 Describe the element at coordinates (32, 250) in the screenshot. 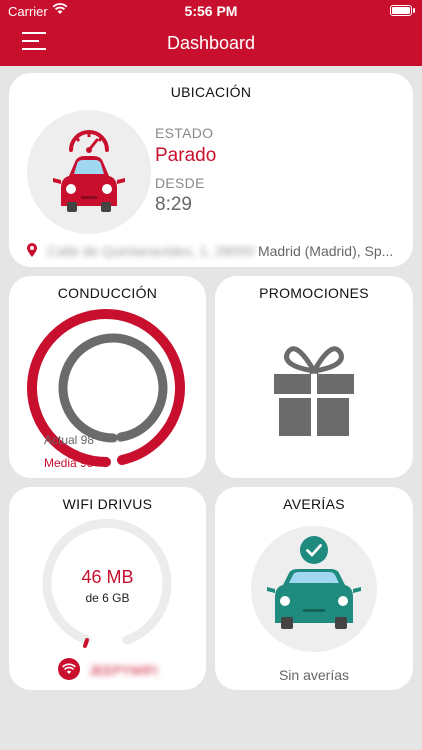

I see `location-pin-icon` at that location.